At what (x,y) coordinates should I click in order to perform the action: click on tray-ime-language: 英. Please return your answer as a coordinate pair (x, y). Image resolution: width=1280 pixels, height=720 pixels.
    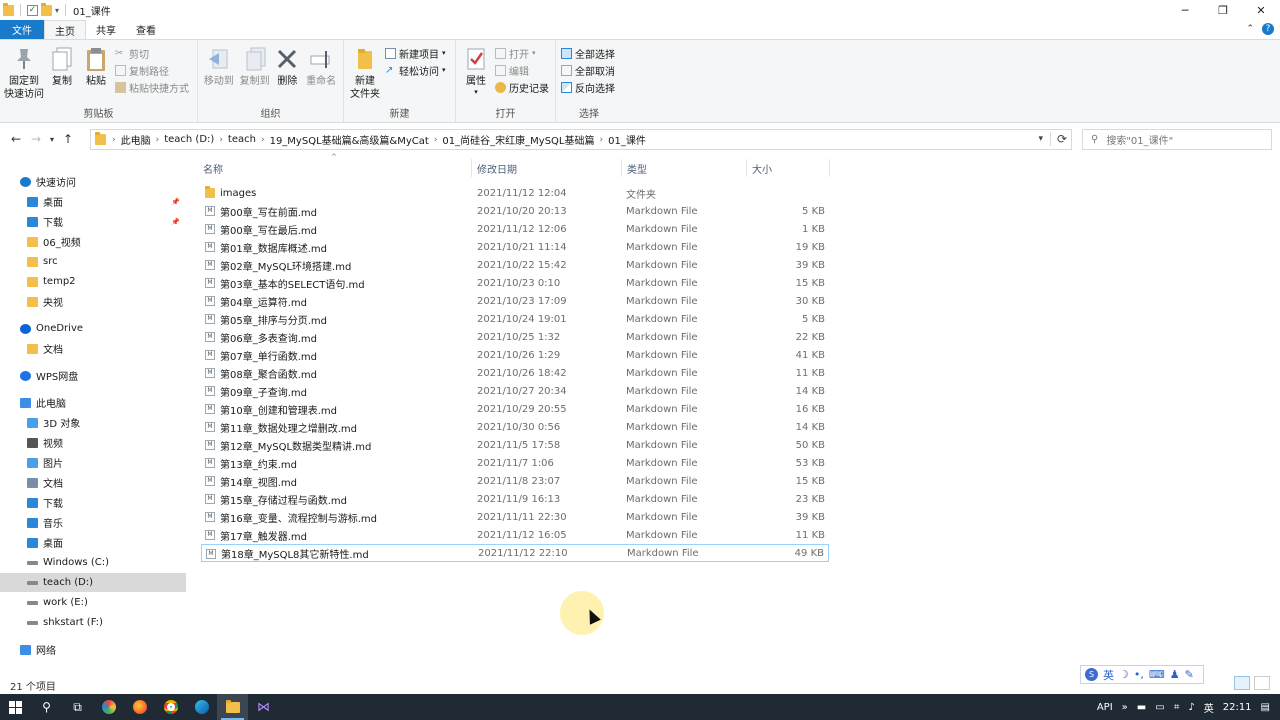
    Looking at the image, I should click on (1209, 707).